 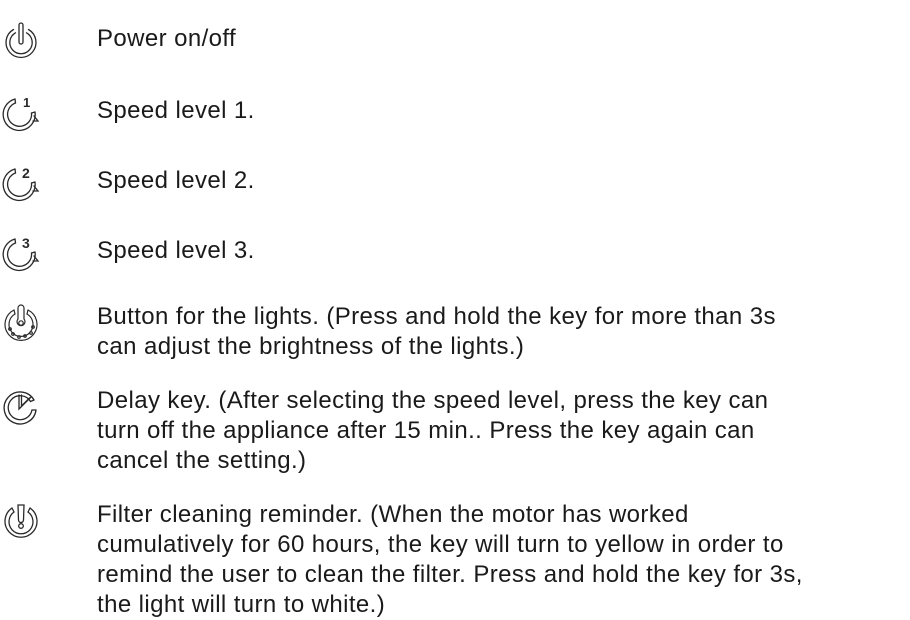 I want to click on item-text: Speed level 2., so click(x=176, y=180).